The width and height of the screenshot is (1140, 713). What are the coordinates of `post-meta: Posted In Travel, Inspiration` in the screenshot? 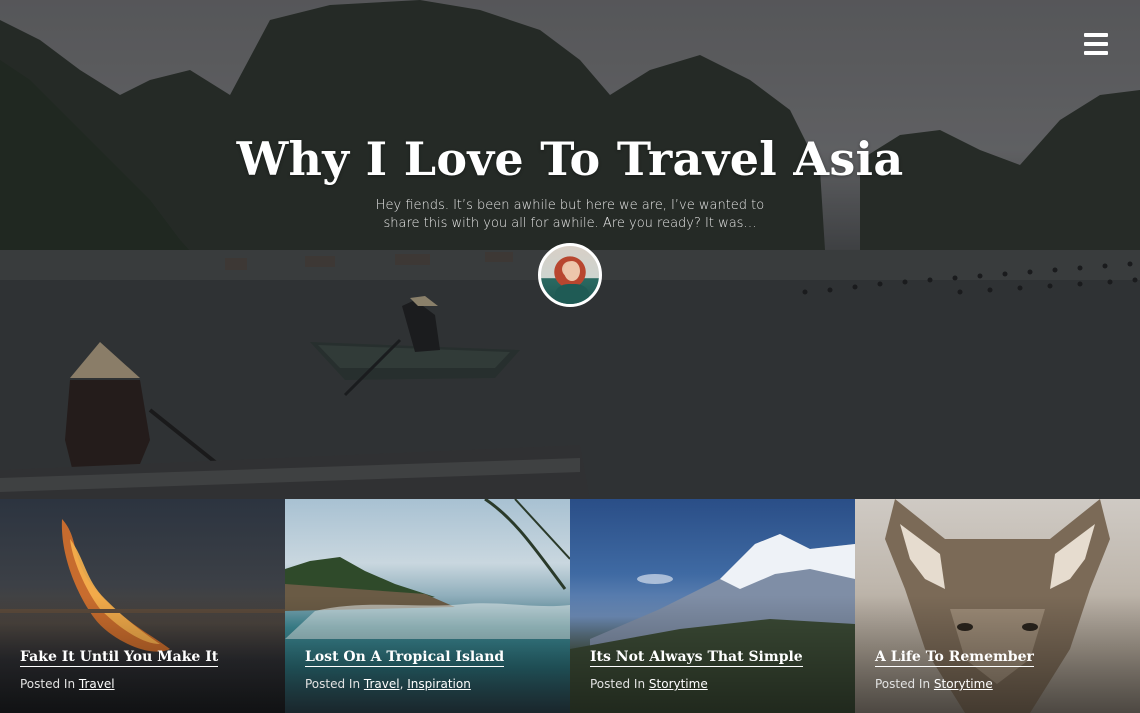 It's located at (388, 684).